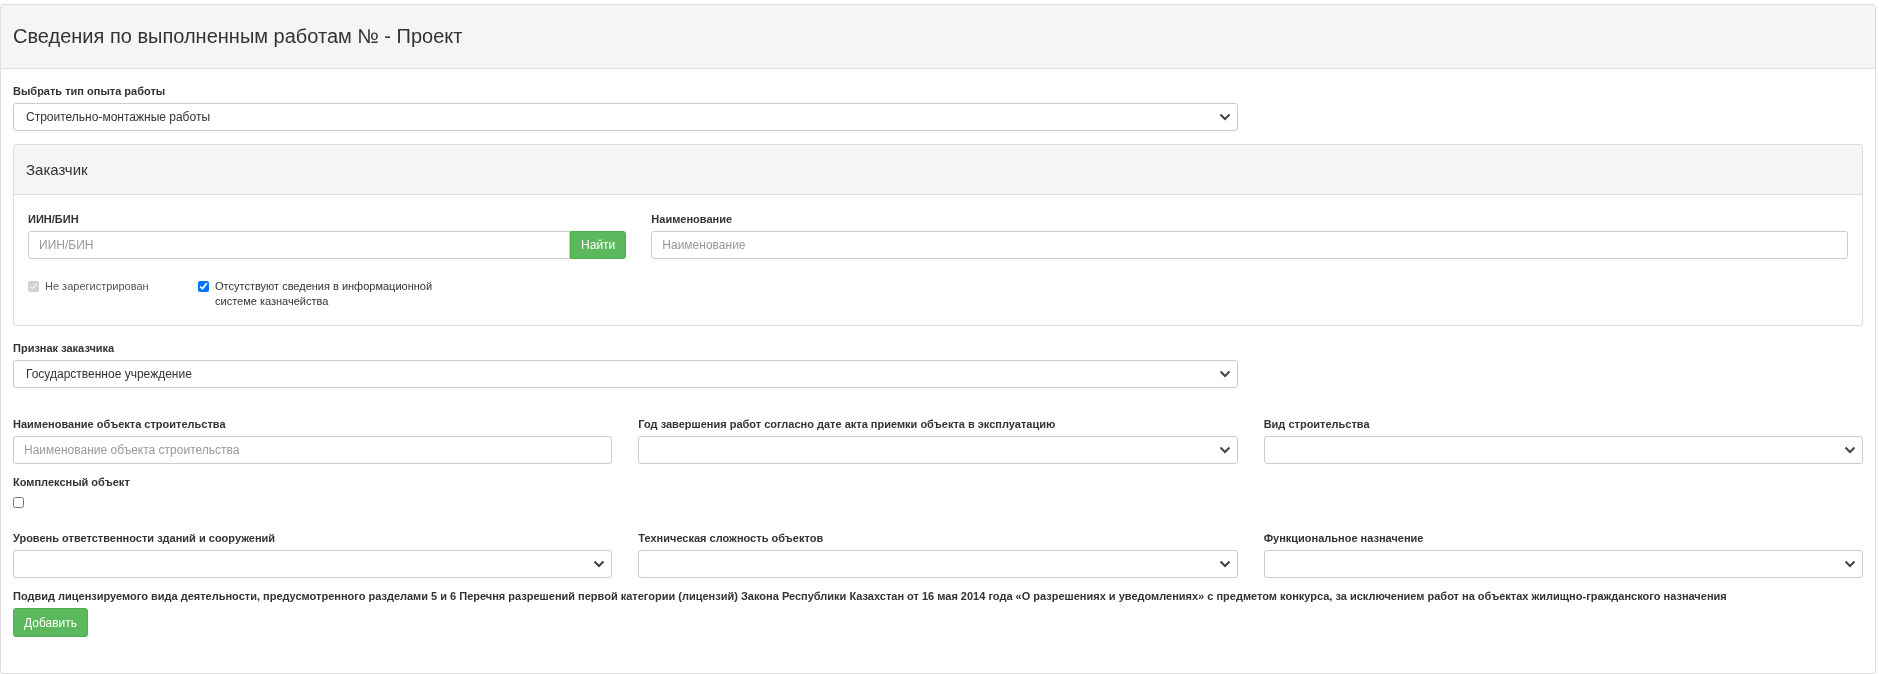 The width and height of the screenshot is (1879, 674). What do you see at coordinates (1344, 538) in the screenshot?
I see `field-label: Функциональное назначение` at bounding box center [1344, 538].